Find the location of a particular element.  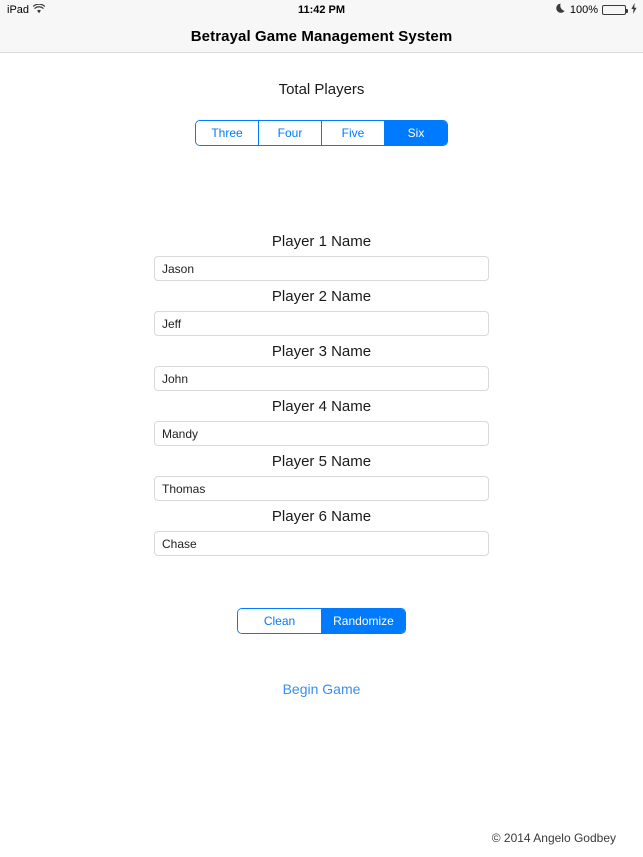

moon-icon is located at coordinates (561, 10).